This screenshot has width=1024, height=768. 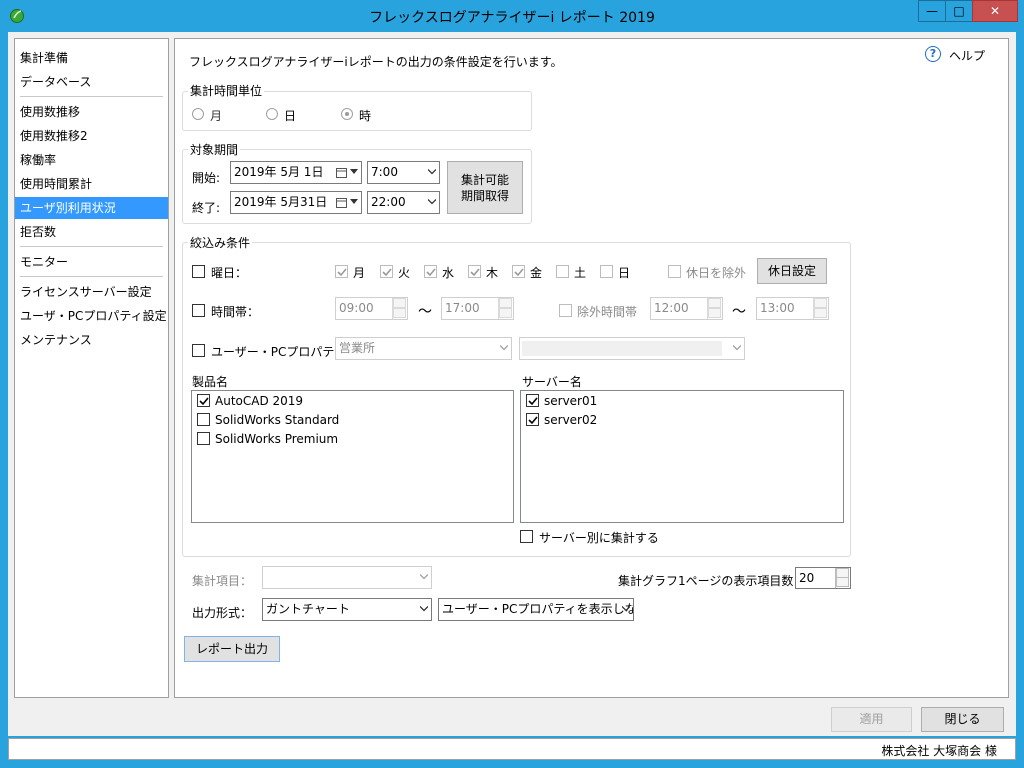 I want to click on period-title: 対象期間, so click(x=214, y=149).